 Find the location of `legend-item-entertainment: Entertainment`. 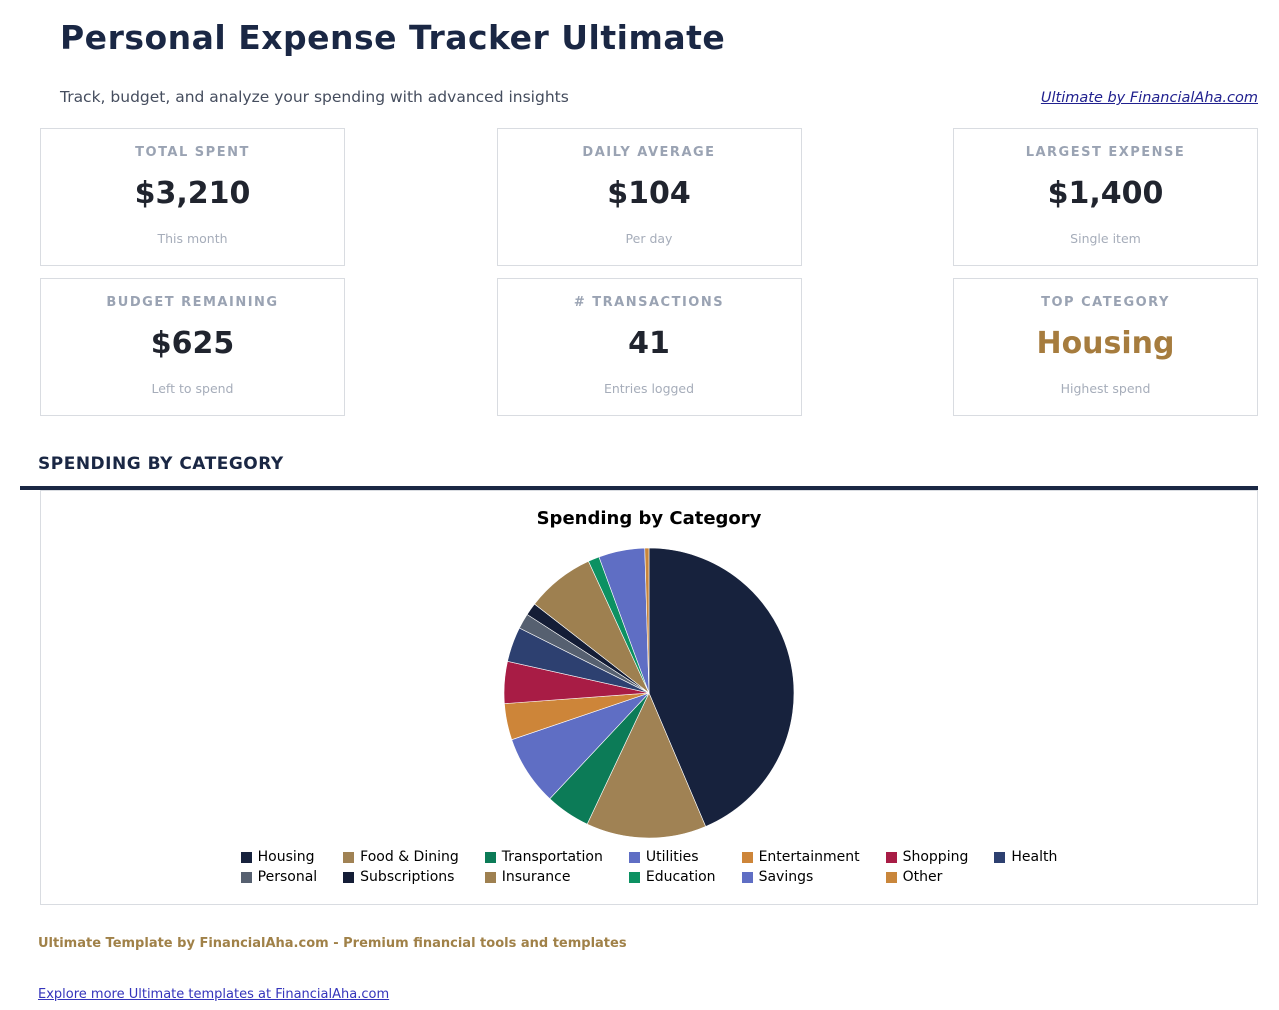

legend-item-entertainment: Entertainment is located at coordinates (800, 857).